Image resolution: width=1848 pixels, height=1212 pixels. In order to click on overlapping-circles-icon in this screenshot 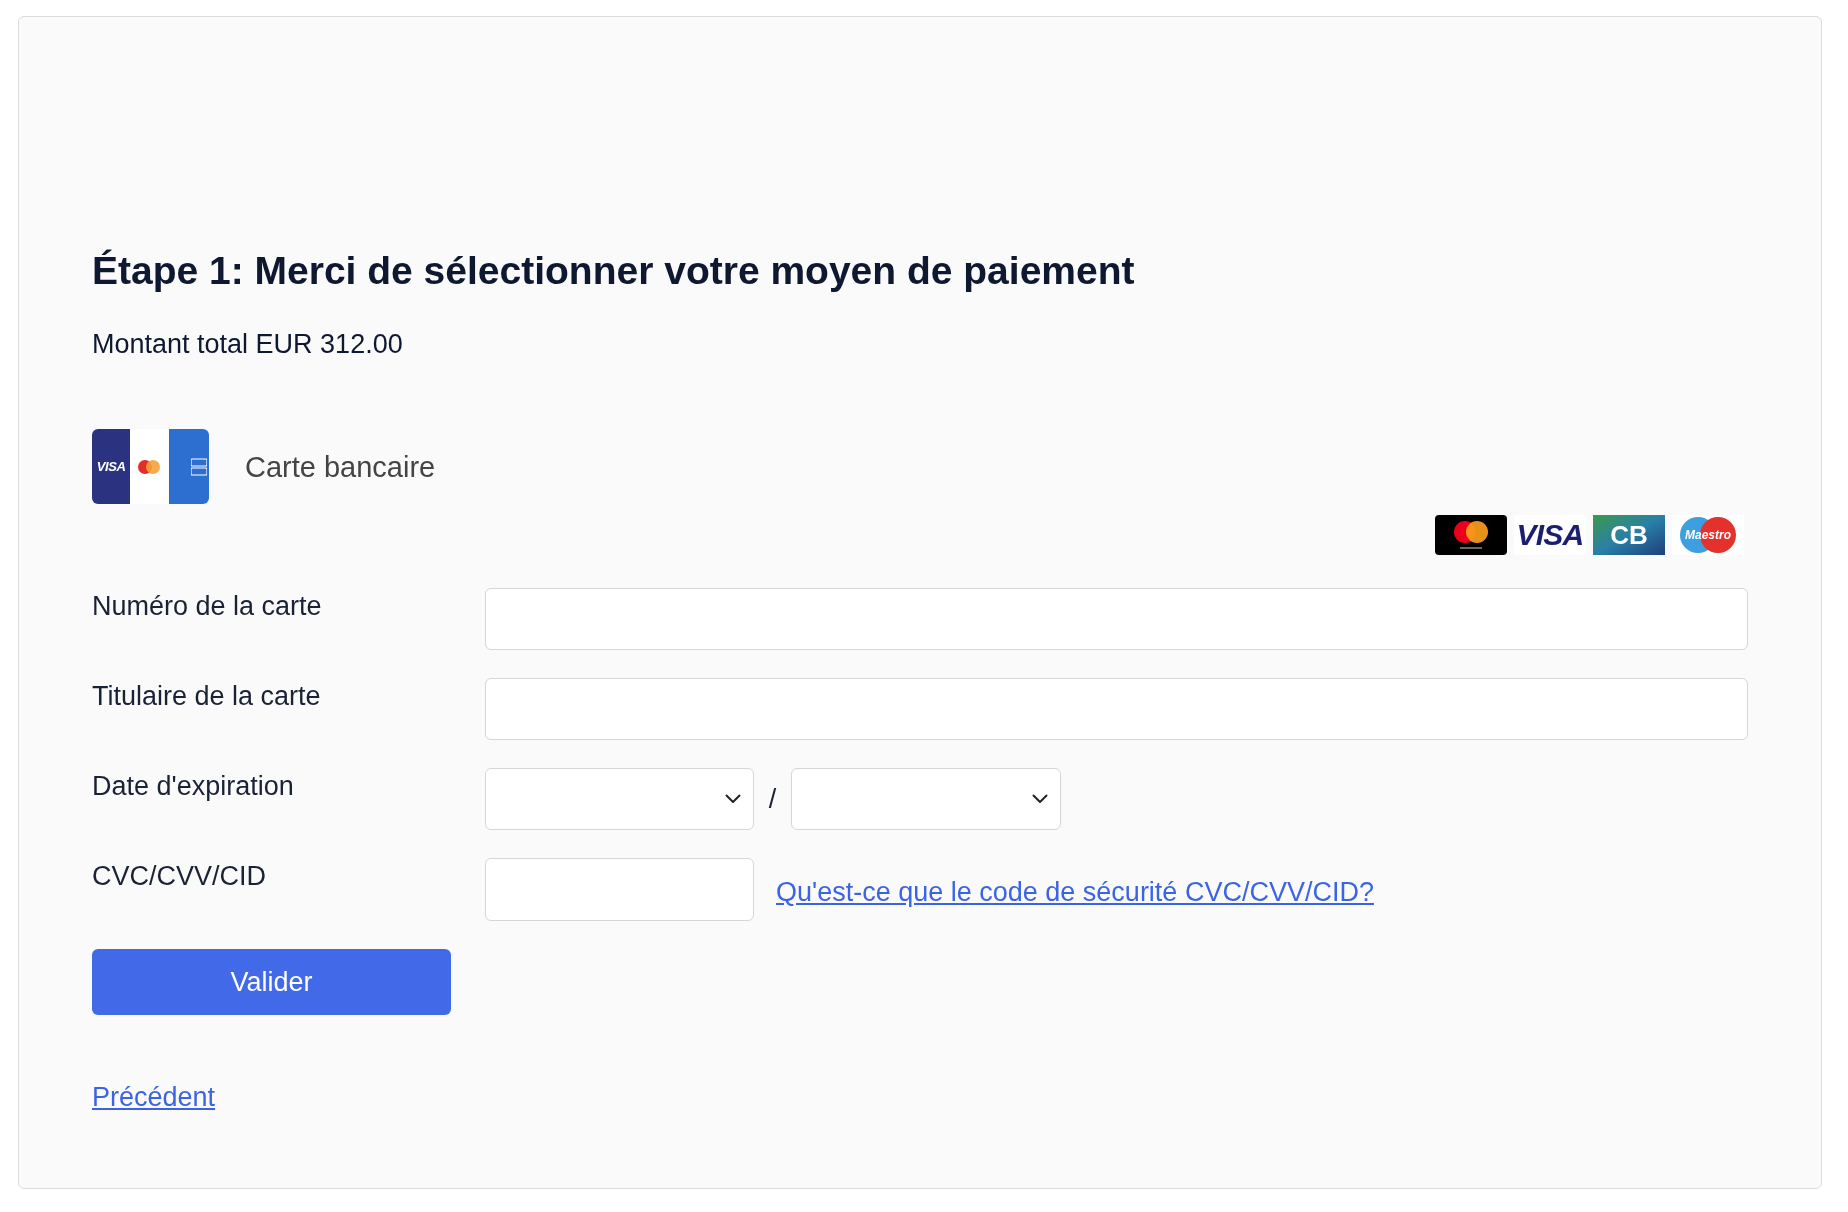, I will do `click(1471, 535)`.